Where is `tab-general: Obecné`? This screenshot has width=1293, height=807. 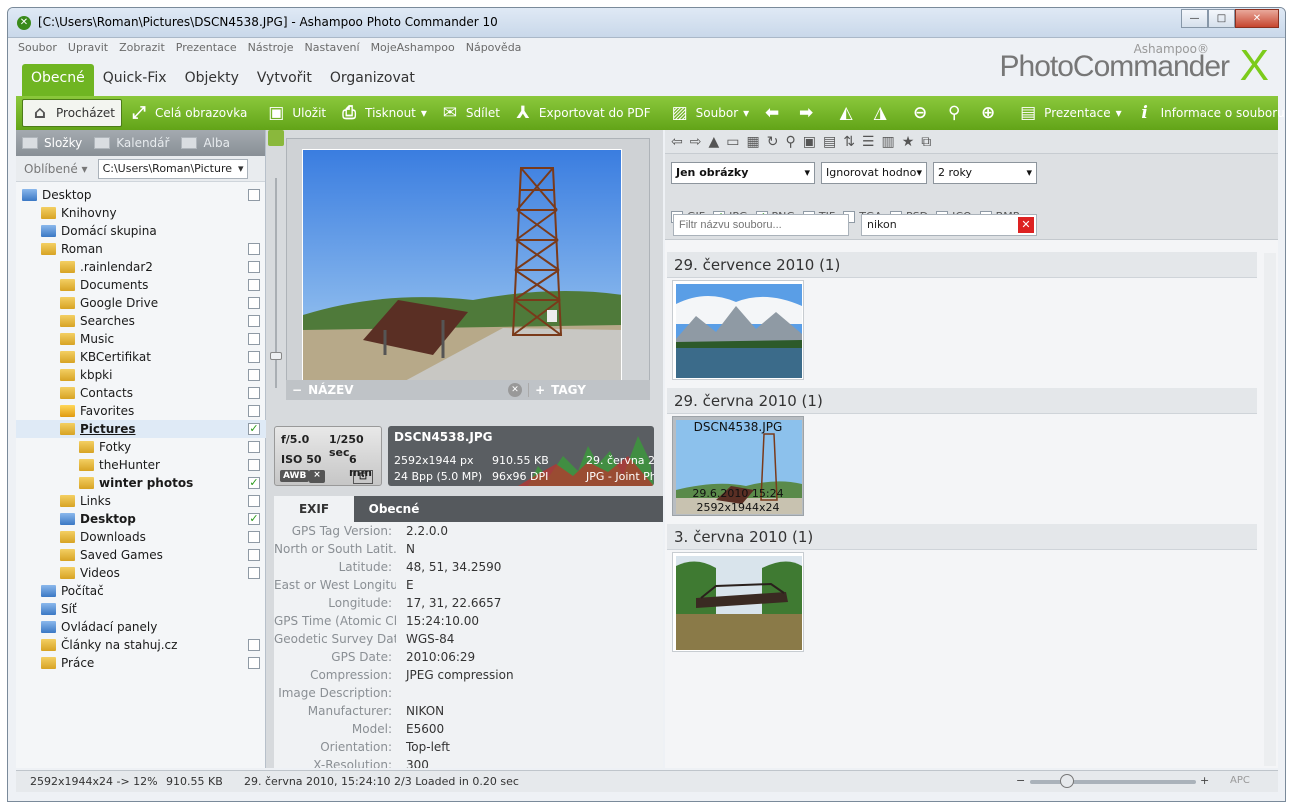
tab-general: Obecné is located at coordinates (394, 509).